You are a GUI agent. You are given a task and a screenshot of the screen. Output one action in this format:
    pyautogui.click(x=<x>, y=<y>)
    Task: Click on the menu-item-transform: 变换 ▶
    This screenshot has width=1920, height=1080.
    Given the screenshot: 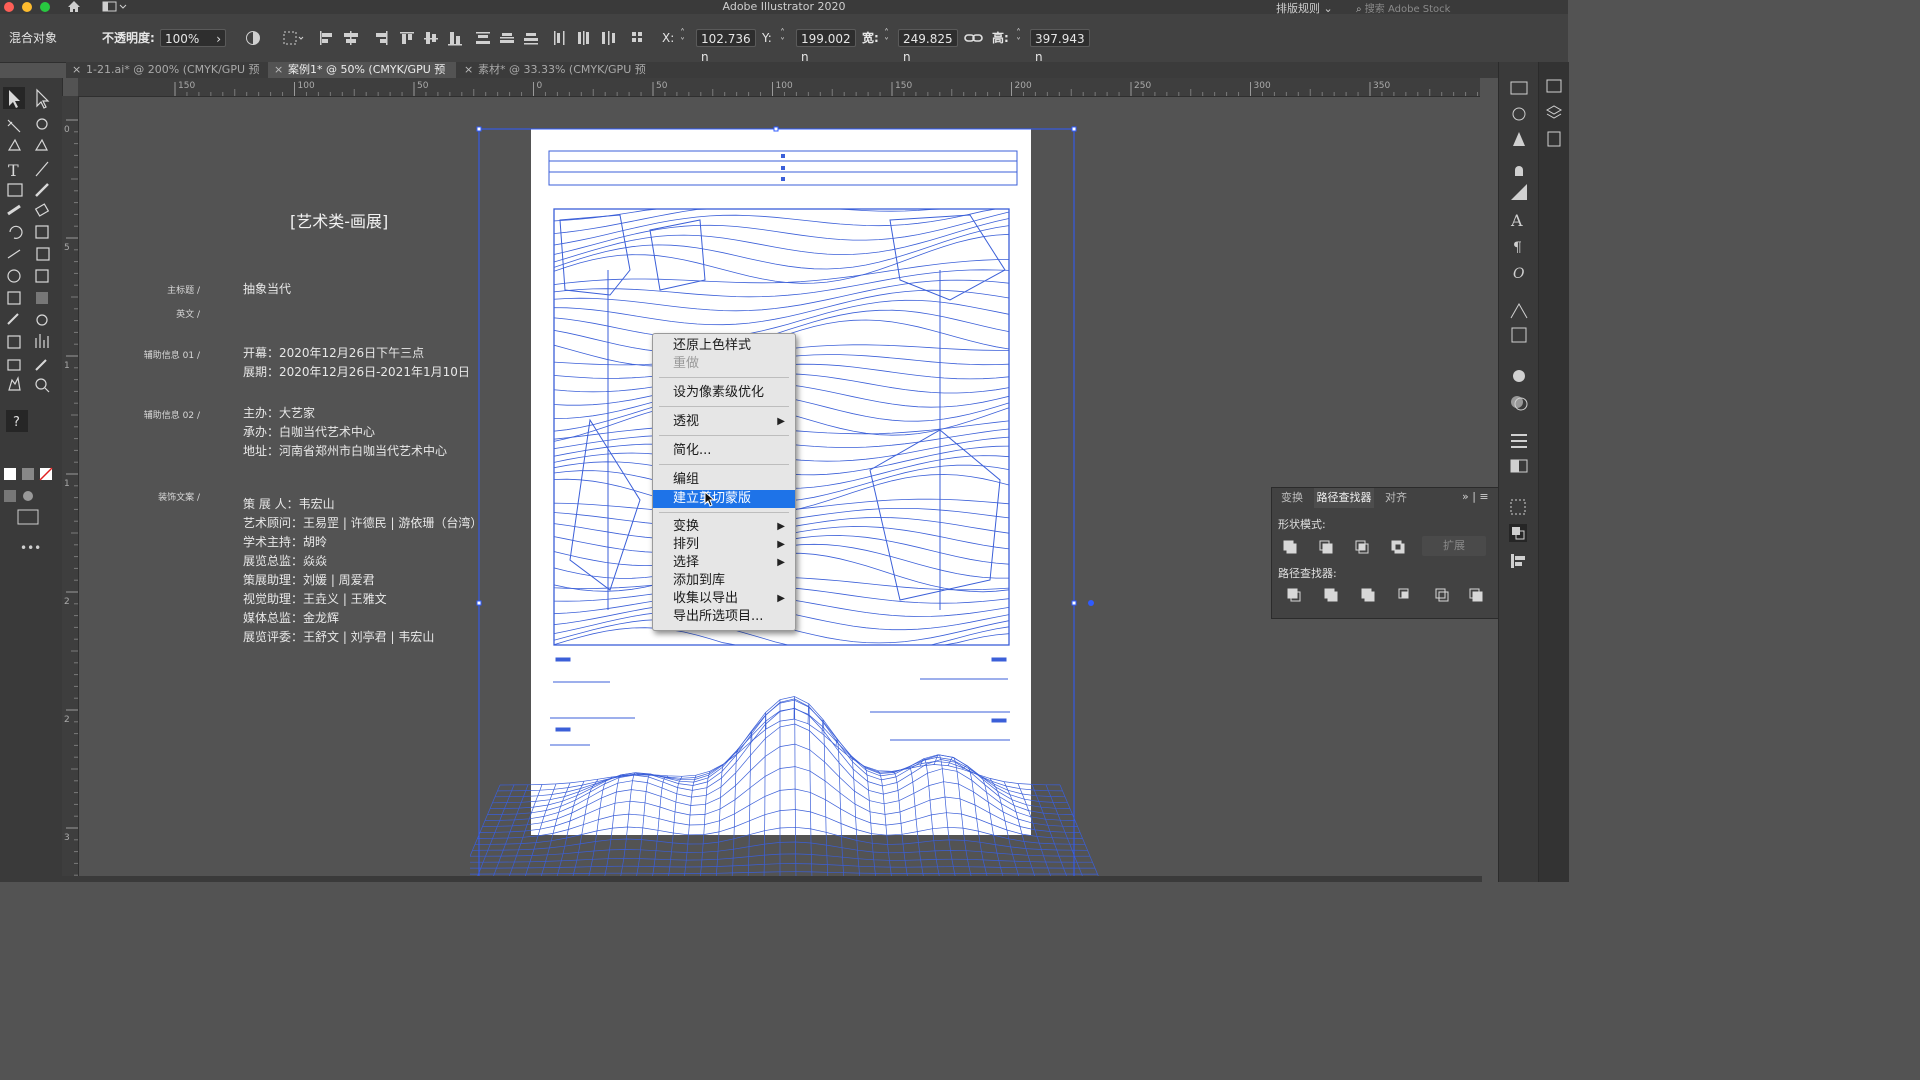 What is the action you would take?
    pyautogui.click(x=724, y=527)
    